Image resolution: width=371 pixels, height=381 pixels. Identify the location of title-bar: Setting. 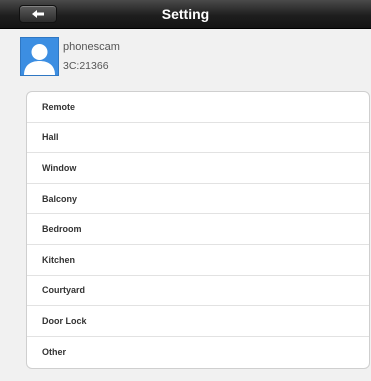
(185, 14).